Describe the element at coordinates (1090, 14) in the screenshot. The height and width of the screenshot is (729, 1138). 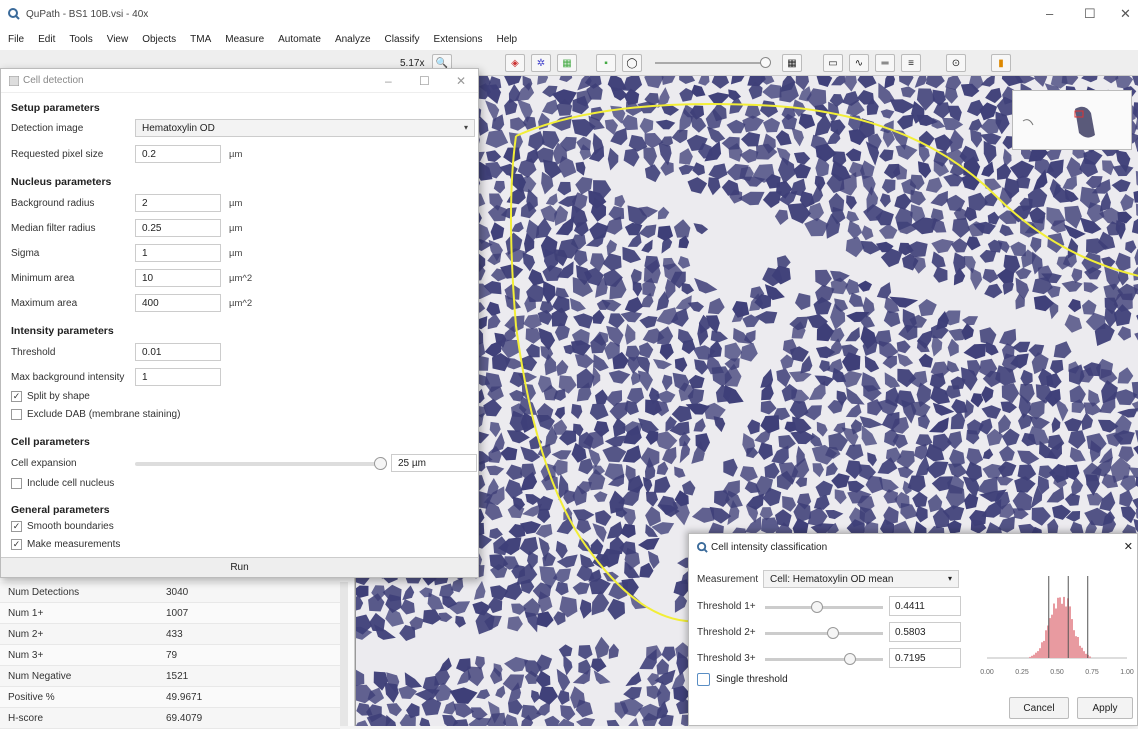
I see `maximize-button: ☐` at that location.